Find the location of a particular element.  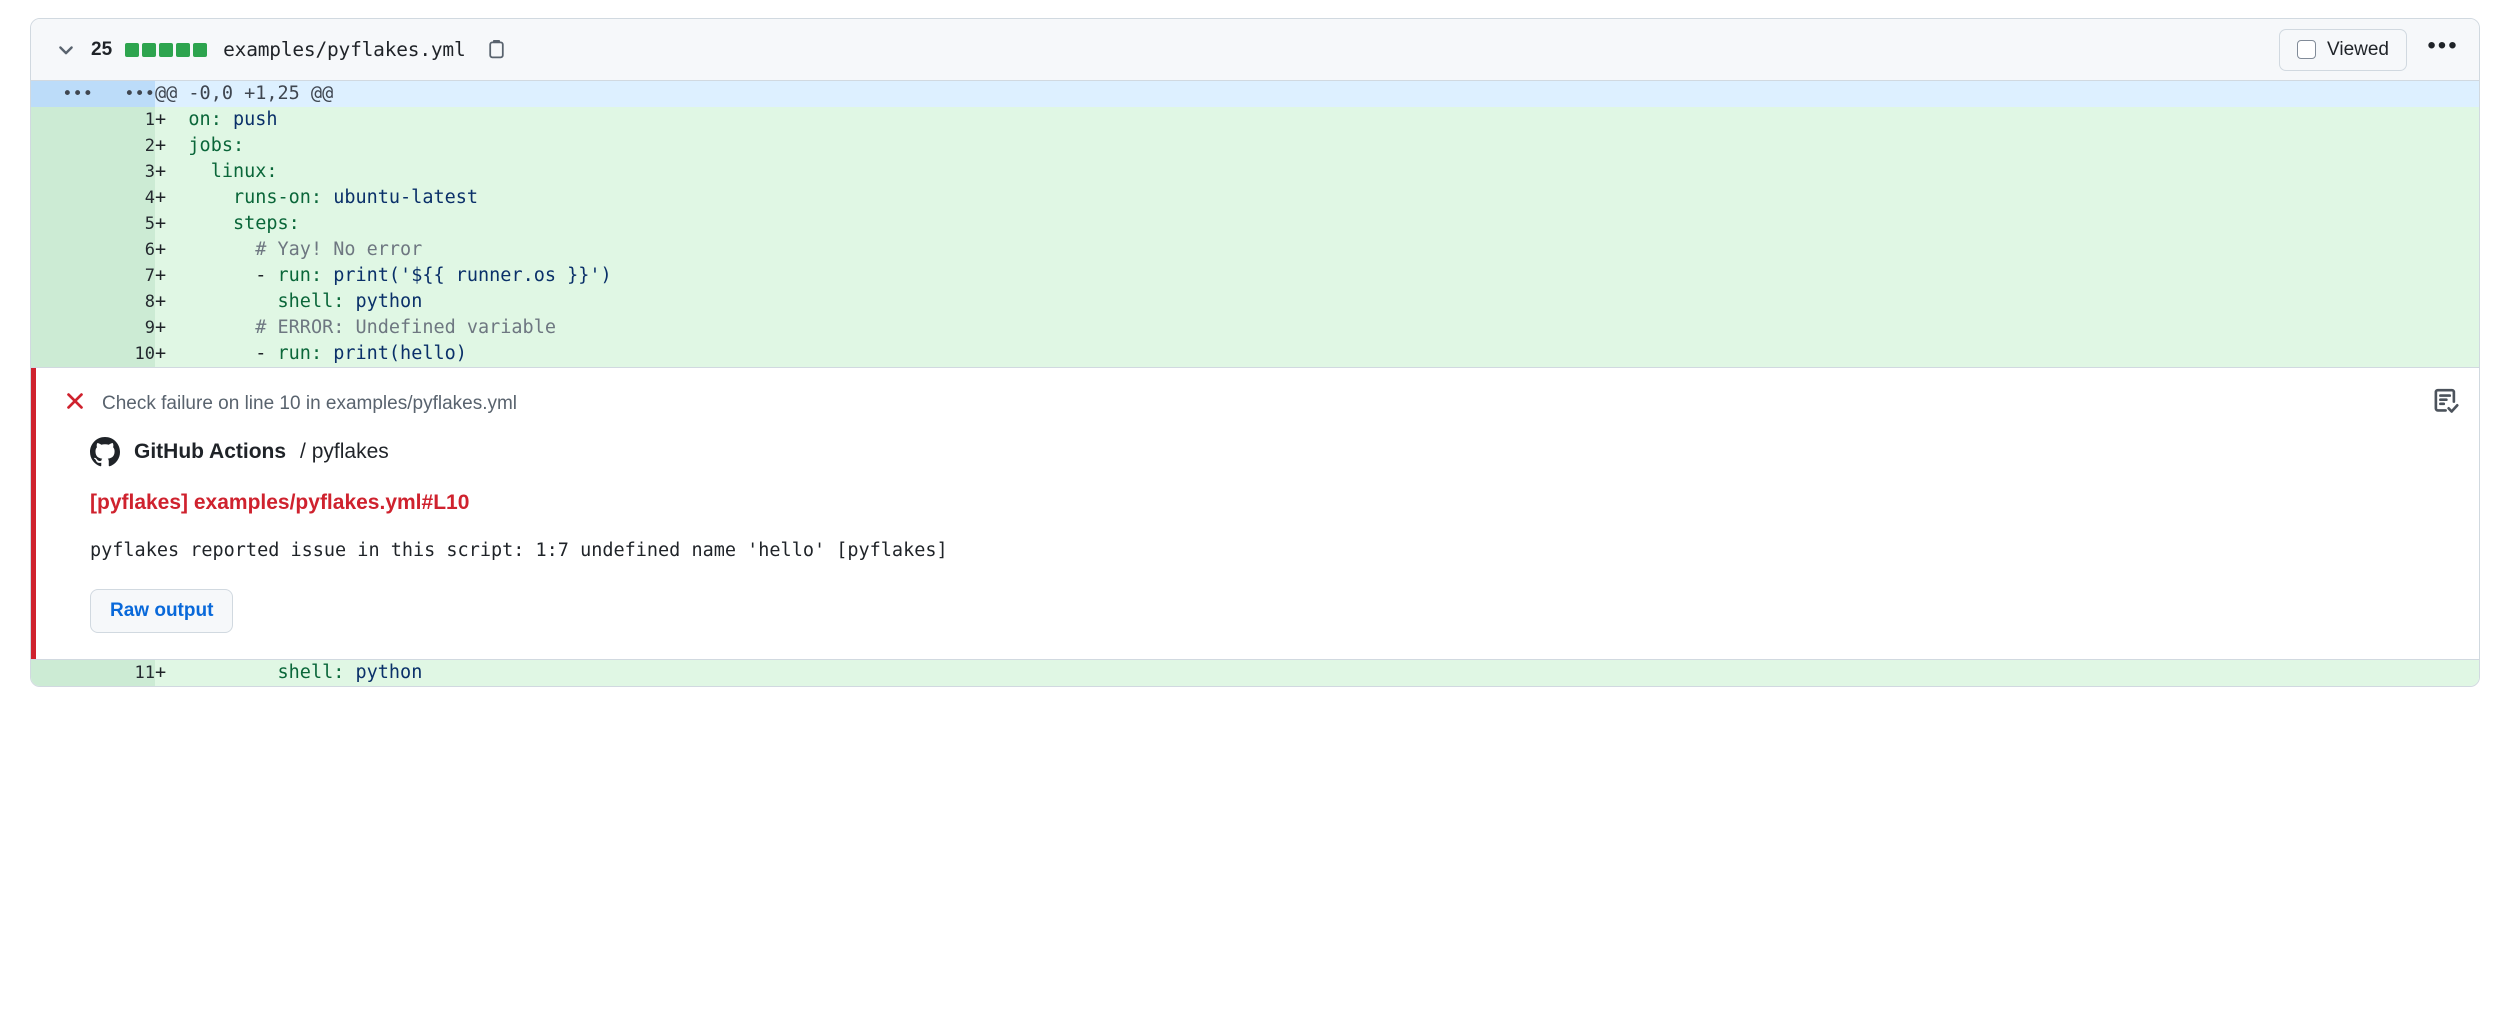

diff-code-cell: + - run: print('${{ runner.os }}') is located at coordinates (1317, 276).